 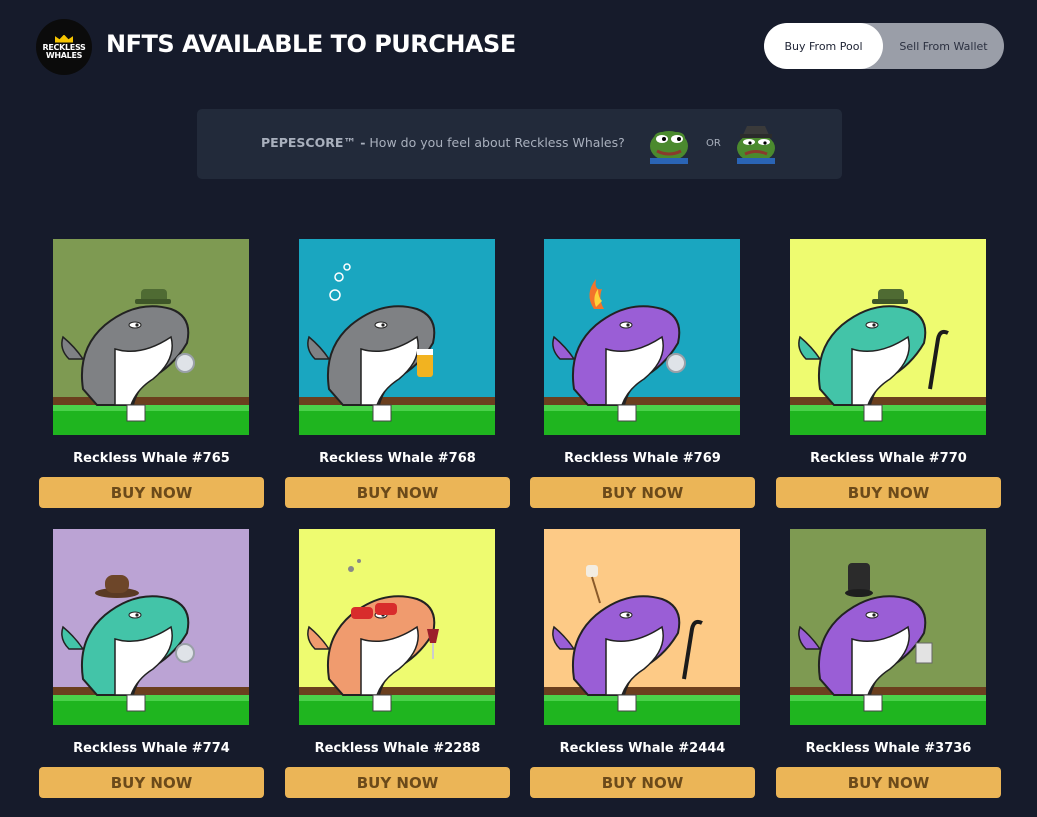 I want to click on reckless-whales-logo: RECKLESS WHALES, so click(x=64, y=47).